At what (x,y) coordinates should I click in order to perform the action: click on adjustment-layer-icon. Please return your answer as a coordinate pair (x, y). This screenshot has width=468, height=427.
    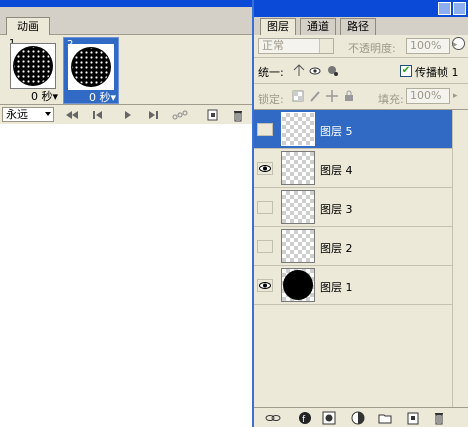
    Looking at the image, I should click on (358, 418).